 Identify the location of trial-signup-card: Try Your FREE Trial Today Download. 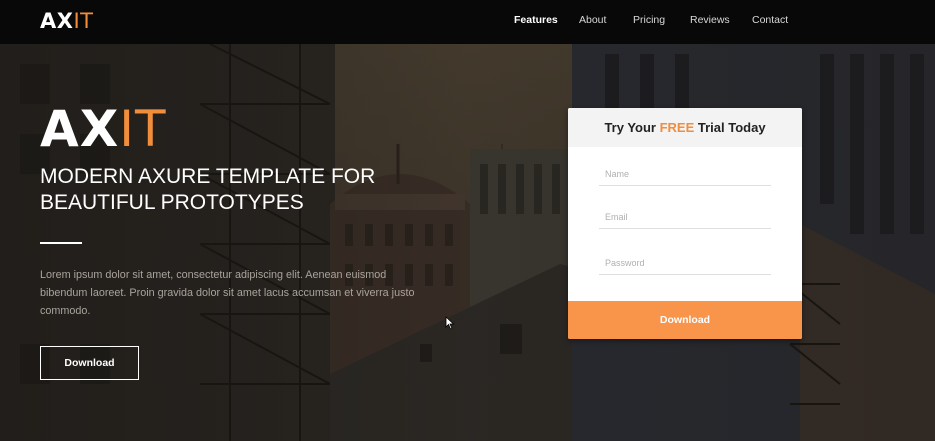
(685, 223).